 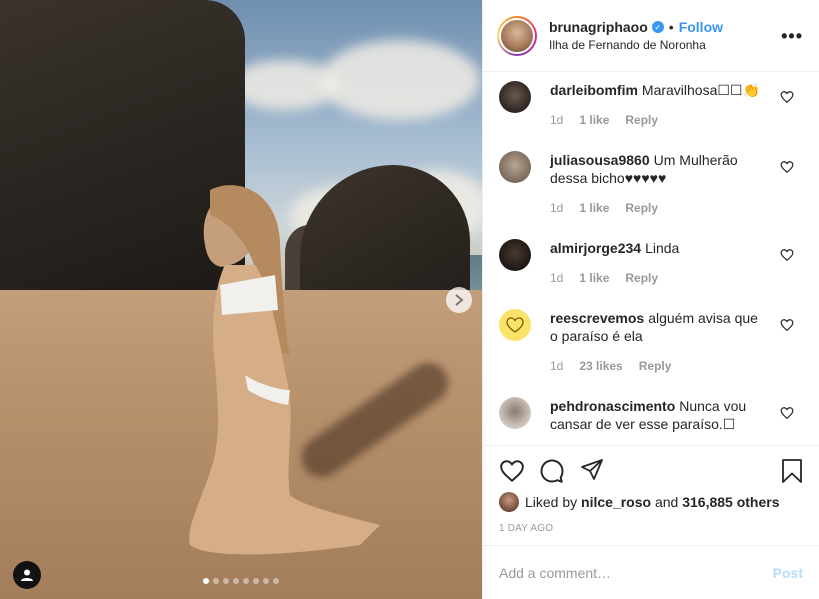 What do you see at coordinates (701, 27) in the screenshot?
I see `follow-button: Follow` at bounding box center [701, 27].